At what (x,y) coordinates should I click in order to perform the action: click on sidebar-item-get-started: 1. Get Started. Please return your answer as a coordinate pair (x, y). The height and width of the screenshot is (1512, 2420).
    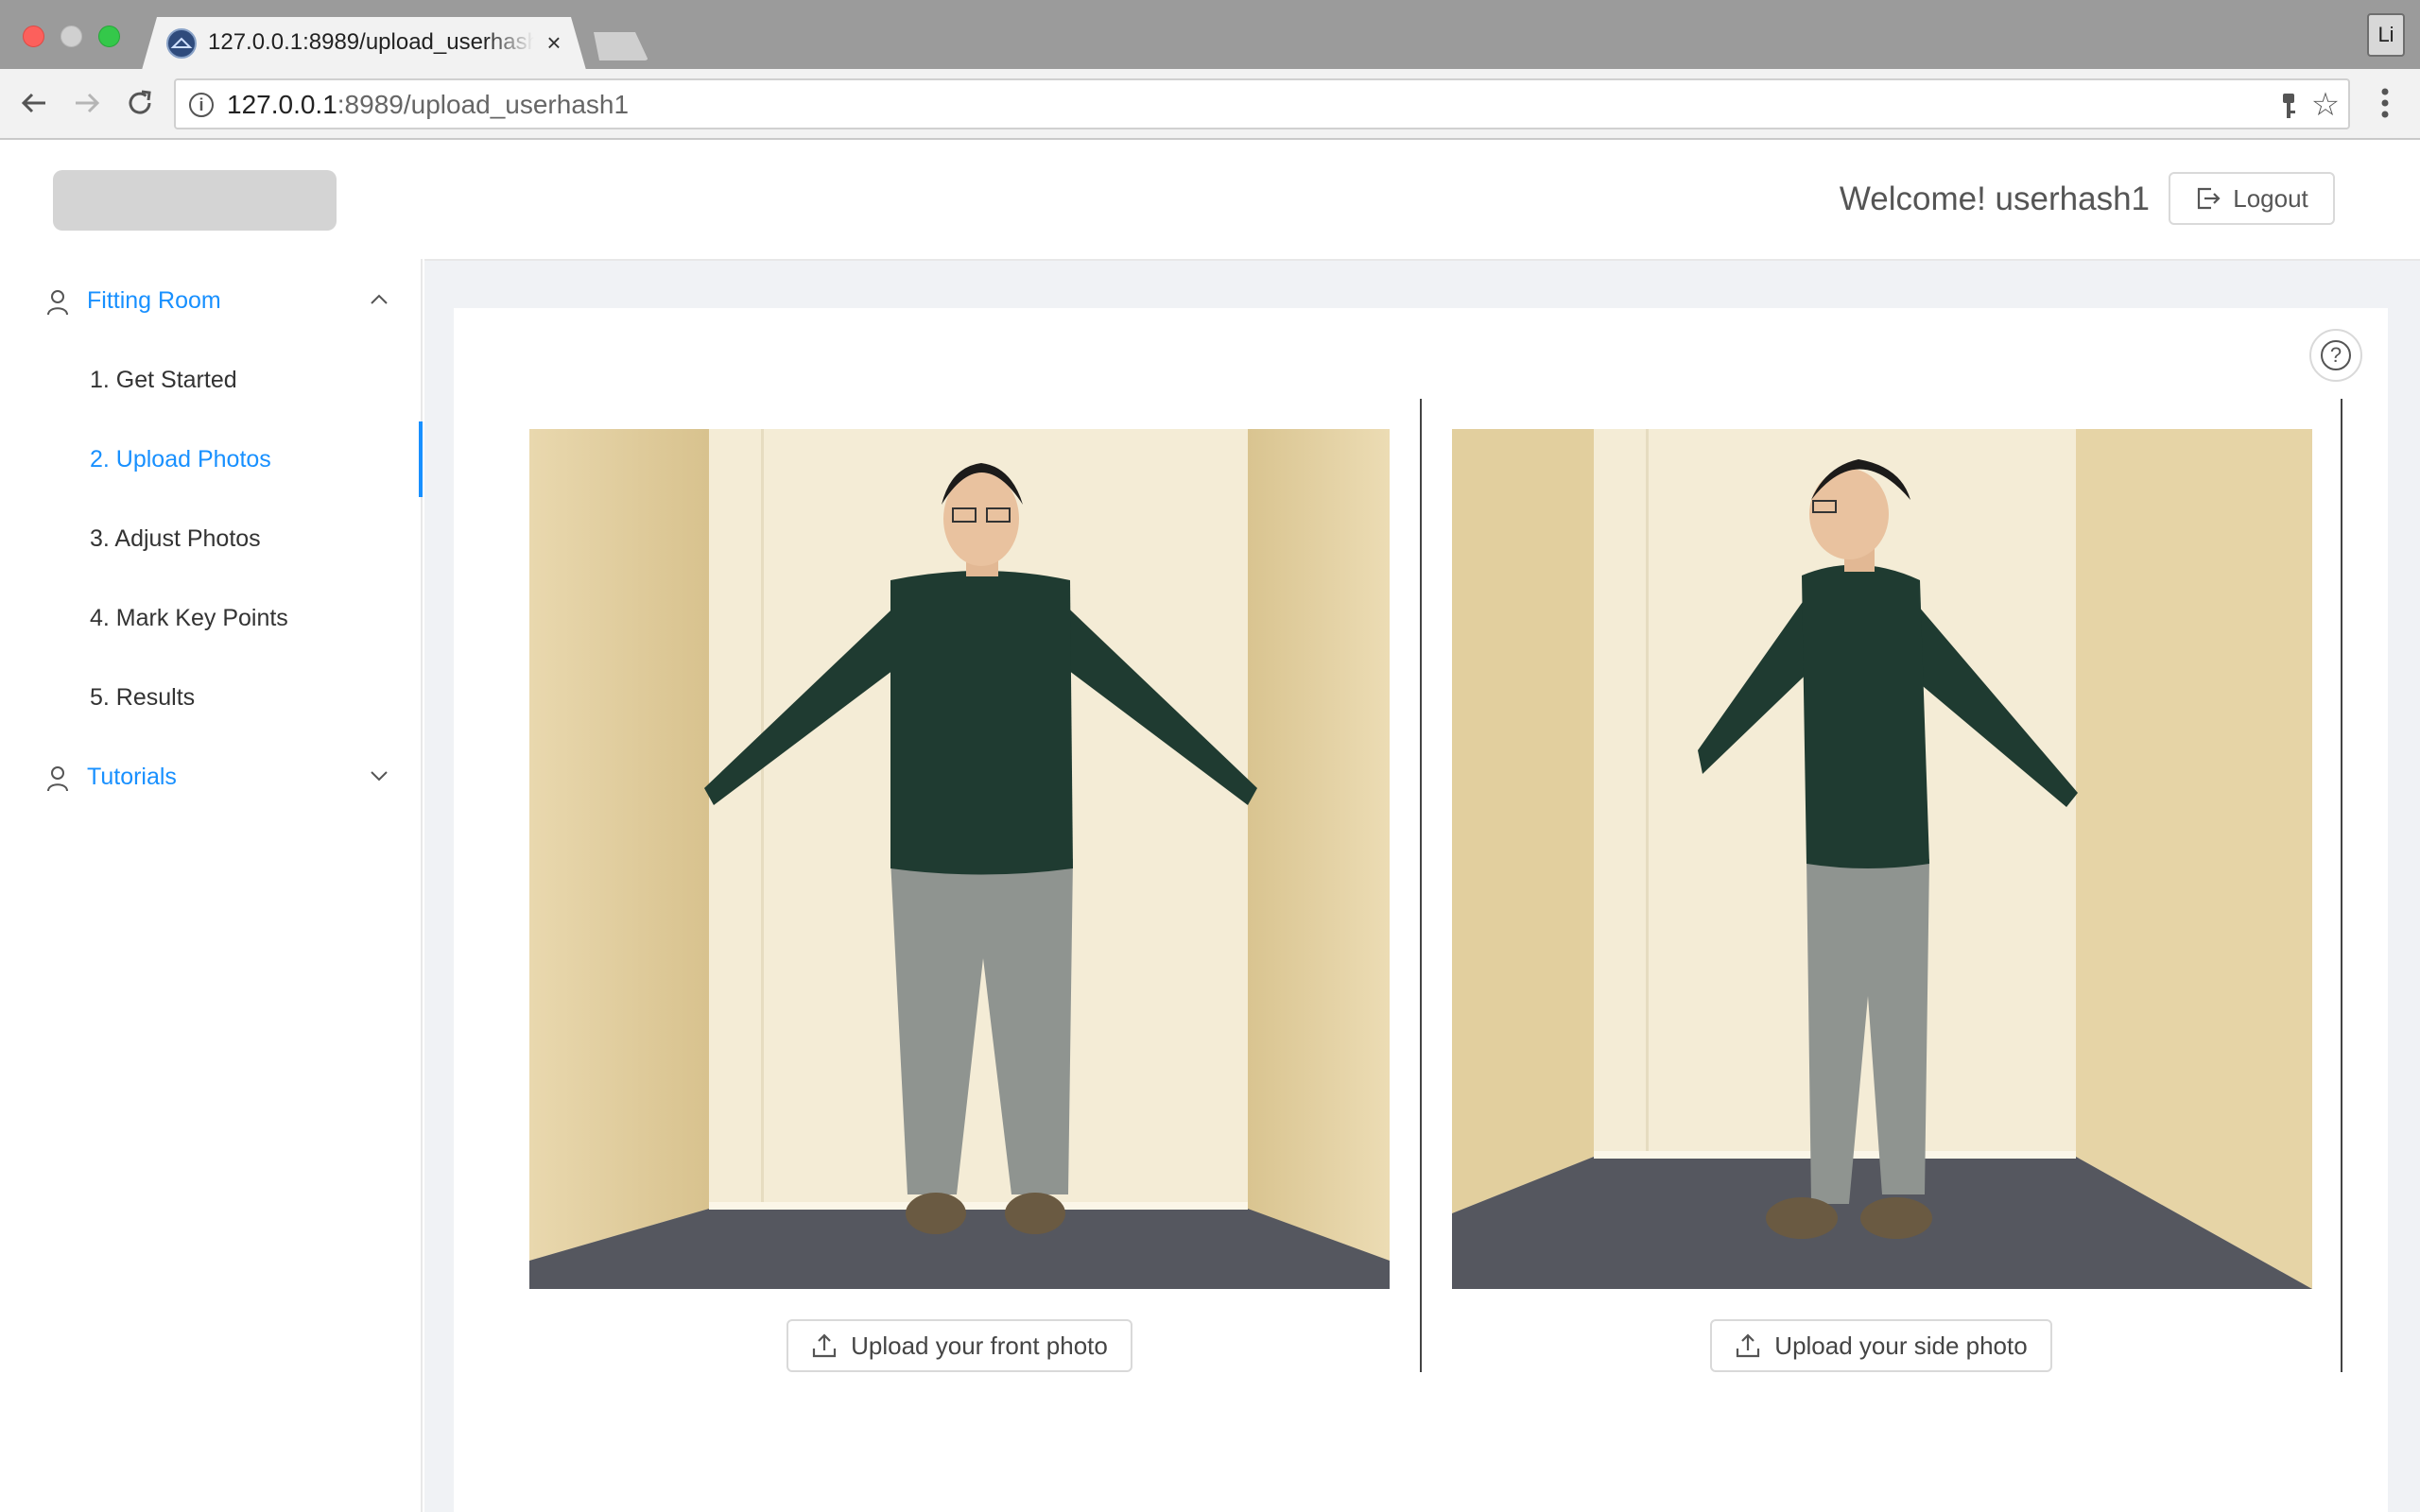
    Looking at the image, I should click on (210, 380).